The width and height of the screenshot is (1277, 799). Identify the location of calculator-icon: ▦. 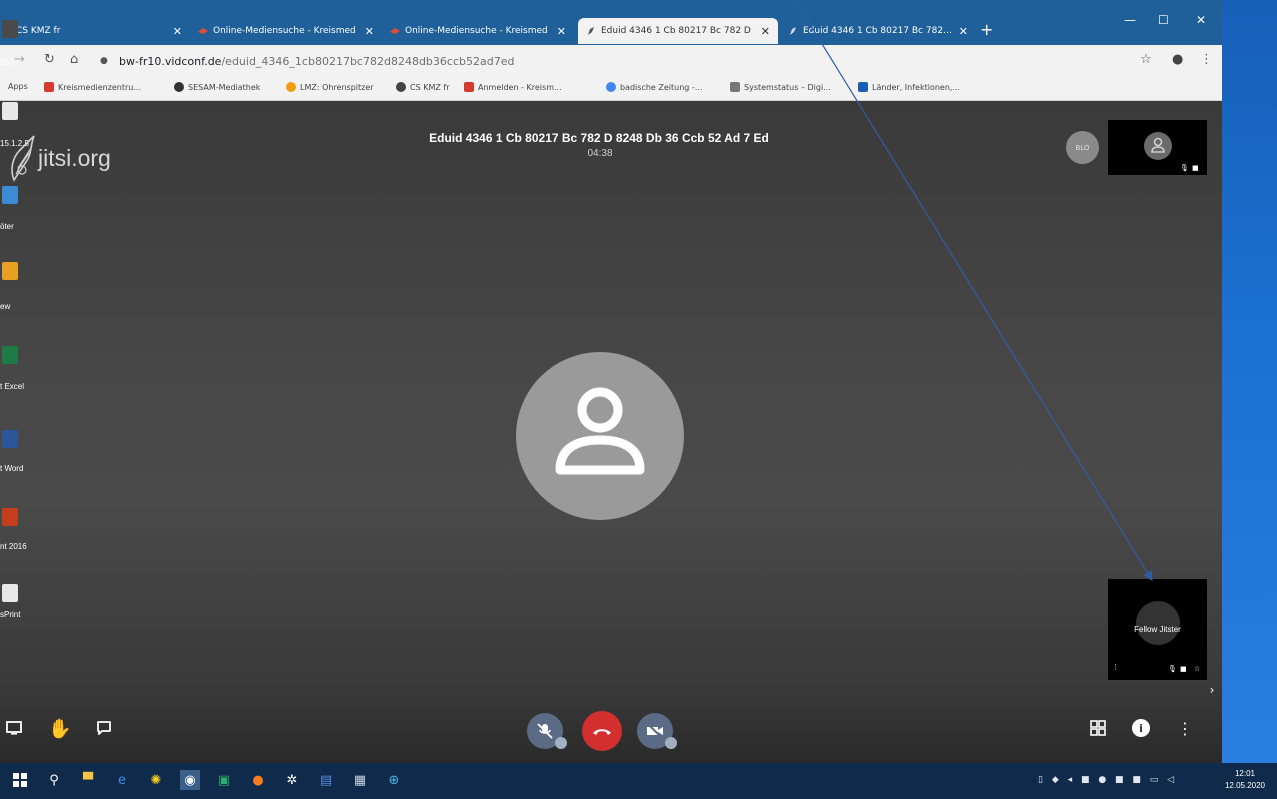
(360, 780).